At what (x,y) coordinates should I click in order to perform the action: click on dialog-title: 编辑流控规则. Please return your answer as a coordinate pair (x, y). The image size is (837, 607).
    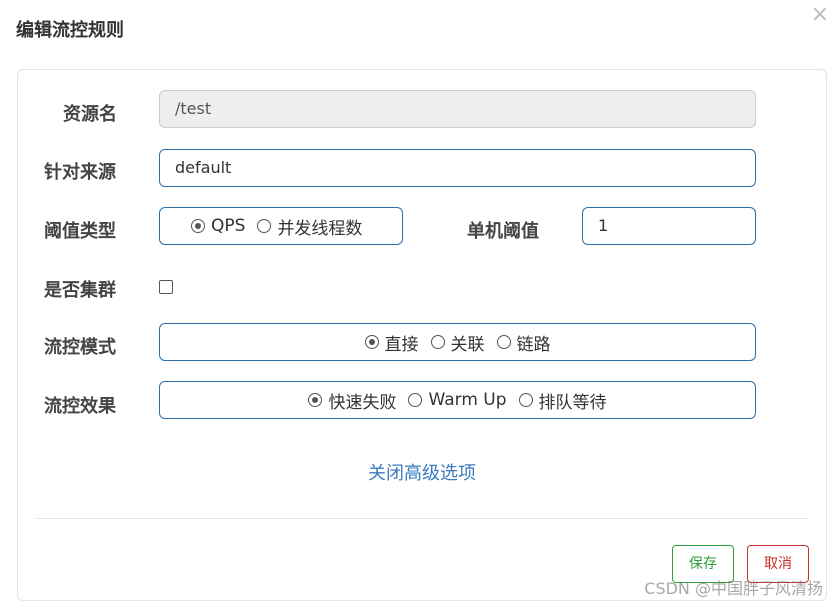
    Looking at the image, I should click on (70, 30).